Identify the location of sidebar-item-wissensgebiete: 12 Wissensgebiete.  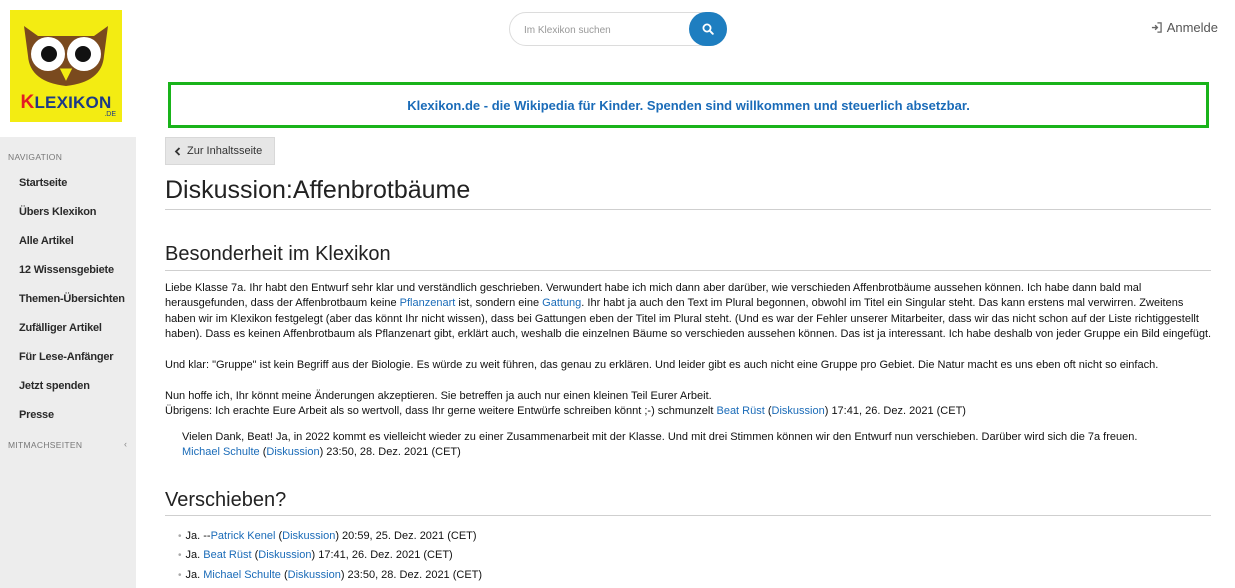
(66, 270).